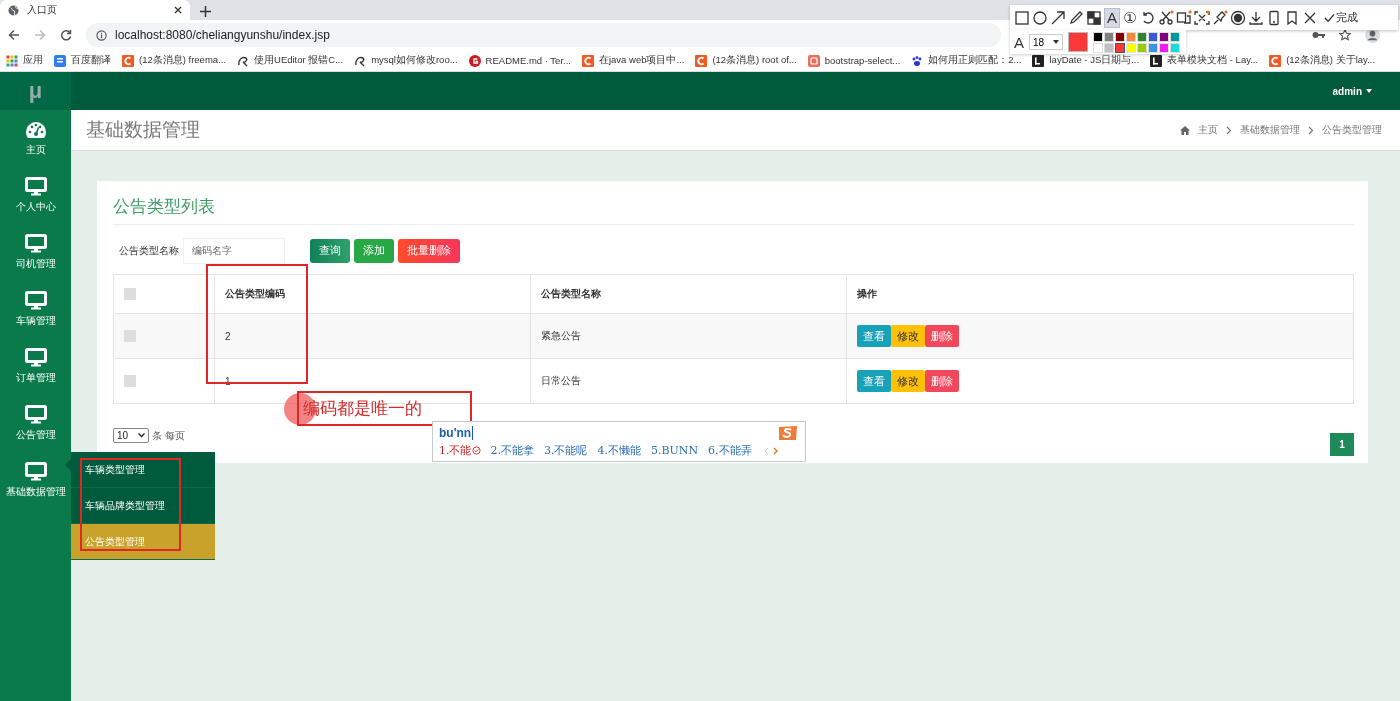  What do you see at coordinates (474, 60) in the screenshot?
I see `g-logo-icon` at bounding box center [474, 60].